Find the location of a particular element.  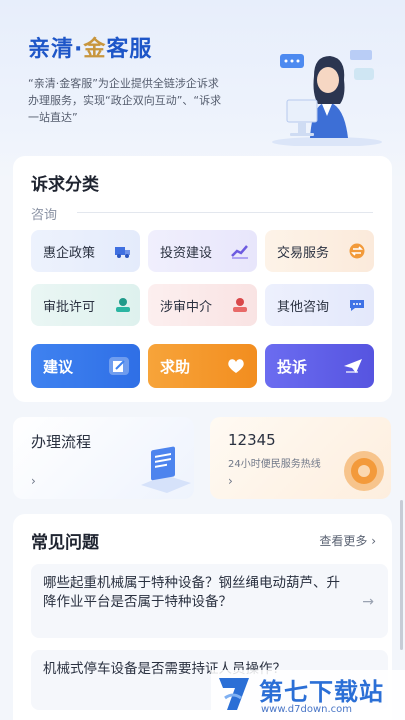

heart-hand-icon is located at coordinates (236, 366).